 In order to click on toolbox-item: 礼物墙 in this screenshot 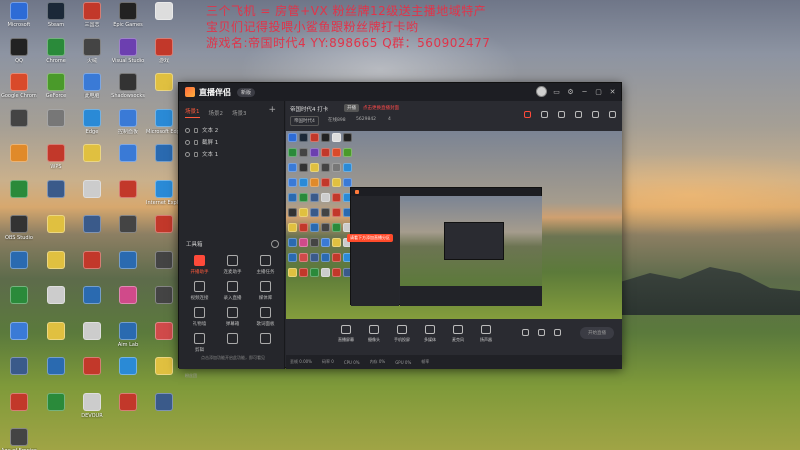, I will do `click(199, 317)`.